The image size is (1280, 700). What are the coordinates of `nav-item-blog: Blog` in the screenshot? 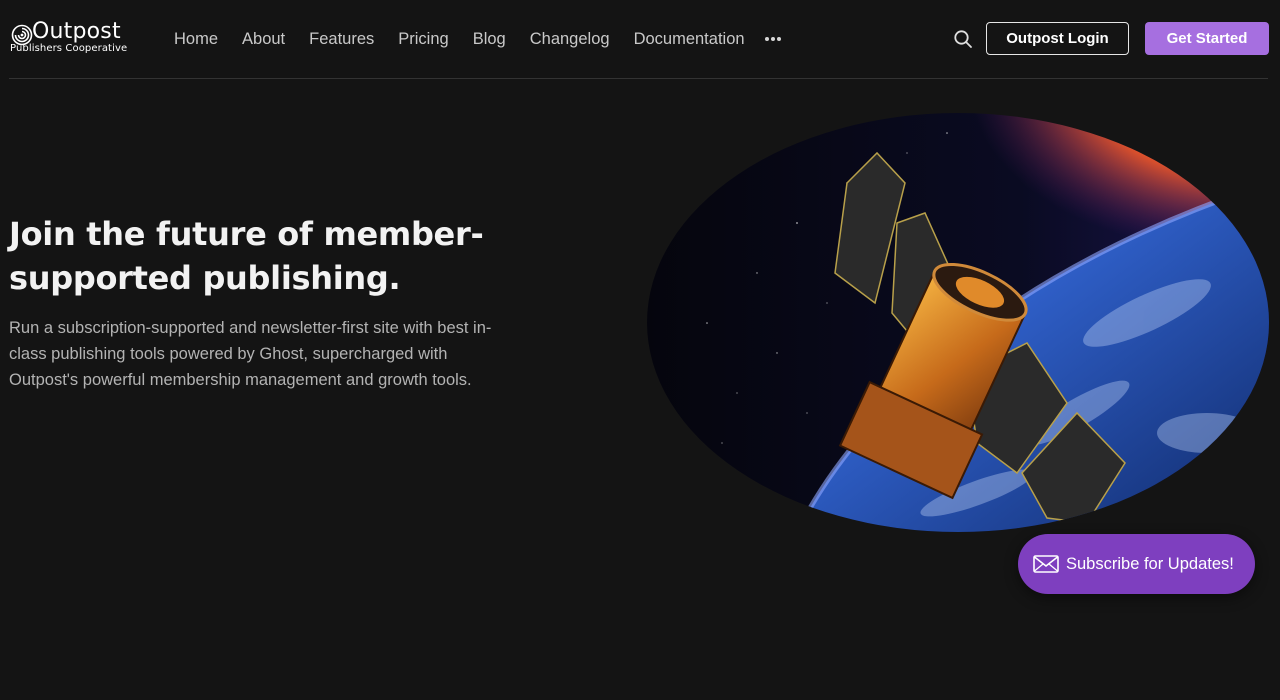 It's located at (489, 39).